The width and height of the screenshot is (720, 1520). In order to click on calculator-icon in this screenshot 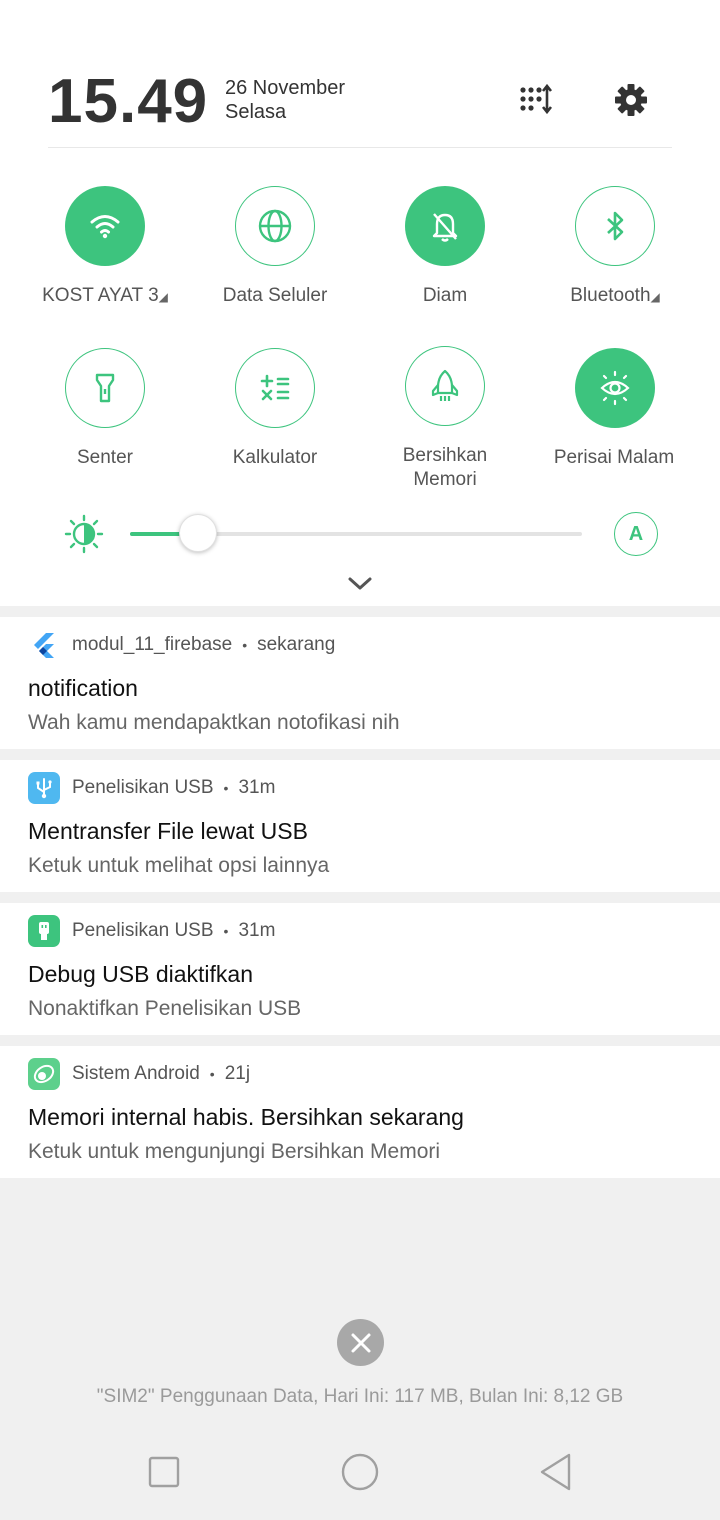, I will do `click(275, 387)`.